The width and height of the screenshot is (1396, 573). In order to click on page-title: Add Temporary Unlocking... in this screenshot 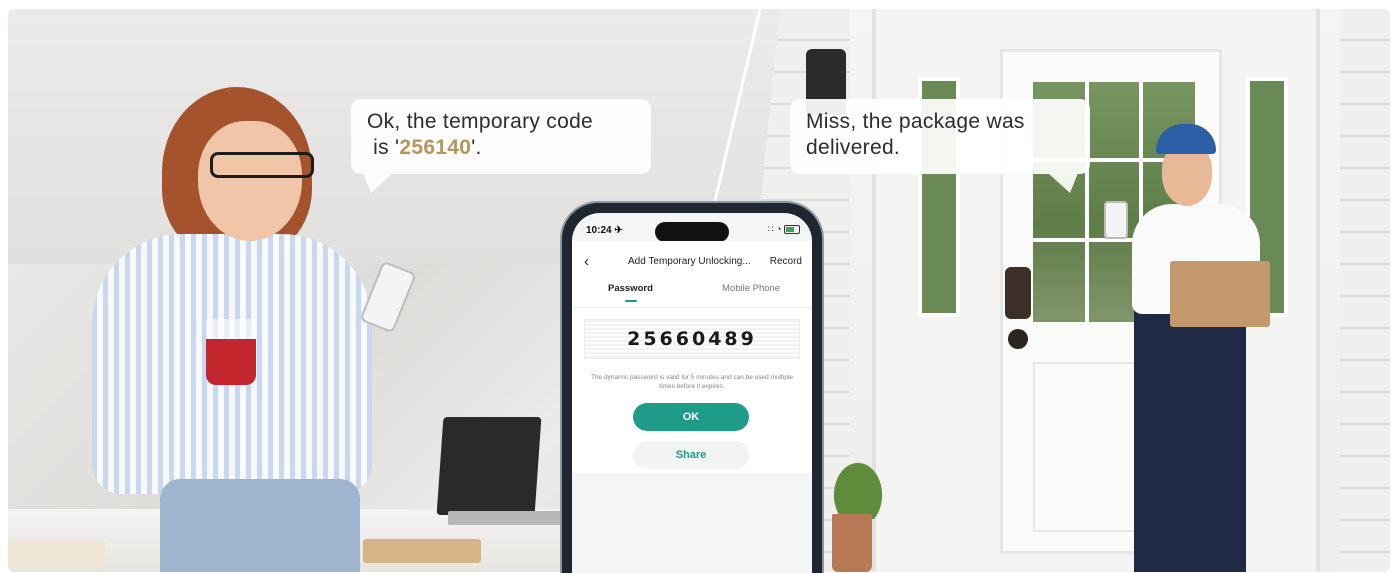, I will do `click(689, 261)`.